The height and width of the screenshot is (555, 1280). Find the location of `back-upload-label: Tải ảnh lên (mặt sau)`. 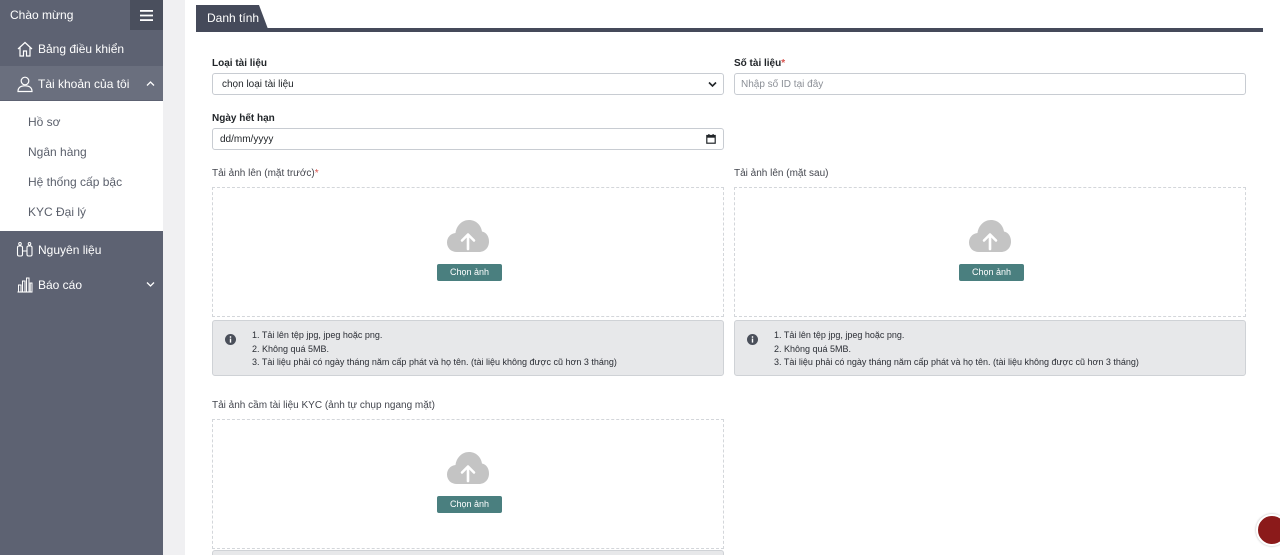

back-upload-label: Tải ảnh lên (mặt sau) is located at coordinates (781, 173).